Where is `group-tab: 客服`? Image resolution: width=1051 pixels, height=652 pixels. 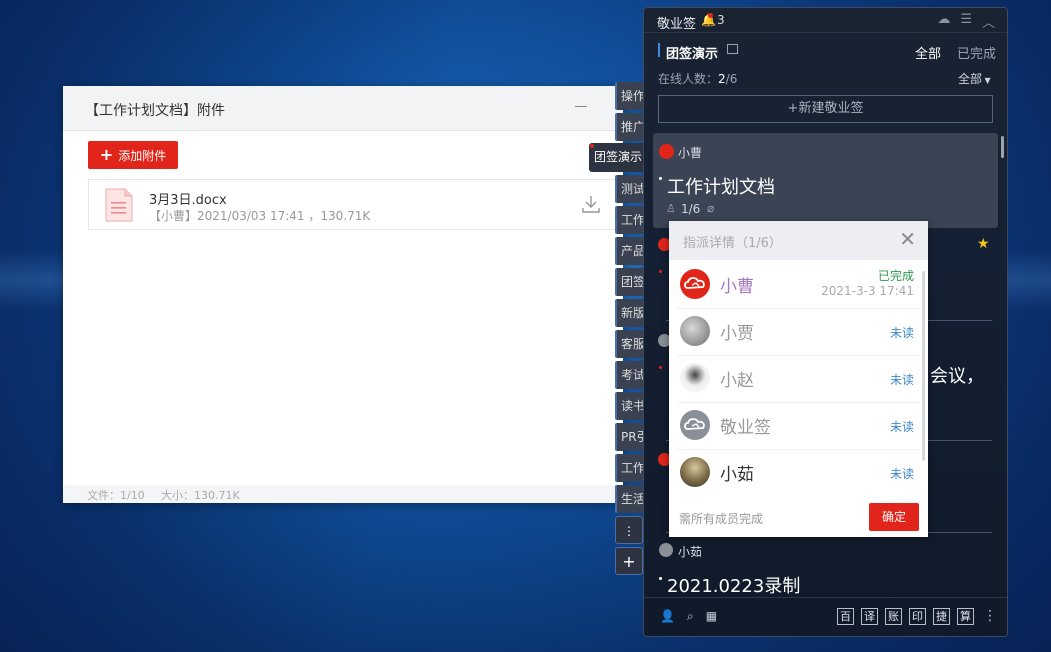 group-tab: 客服 is located at coordinates (629, 344).